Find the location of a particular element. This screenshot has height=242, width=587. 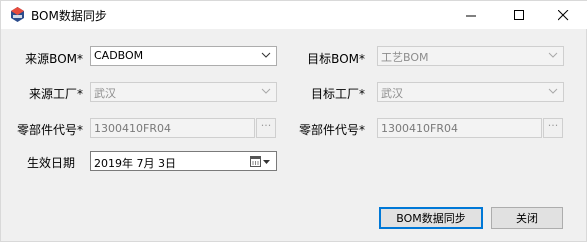

minimize-button is located at coordinates (471, 15).